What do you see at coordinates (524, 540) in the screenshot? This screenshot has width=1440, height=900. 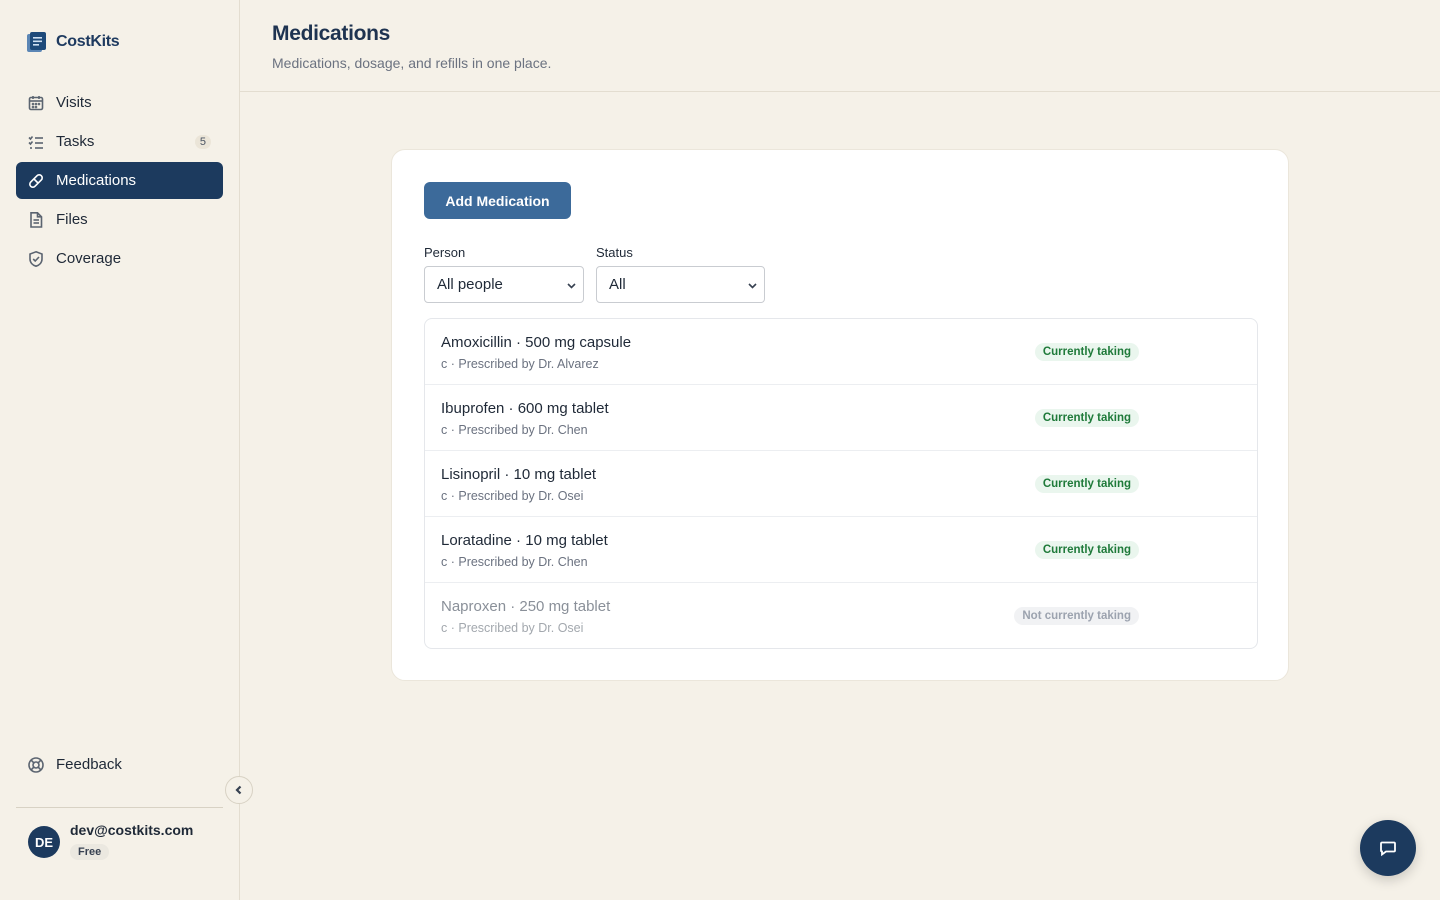 I see `medication-title: Loratadine · 10 mg tablet` at bounding box center [524, 540].